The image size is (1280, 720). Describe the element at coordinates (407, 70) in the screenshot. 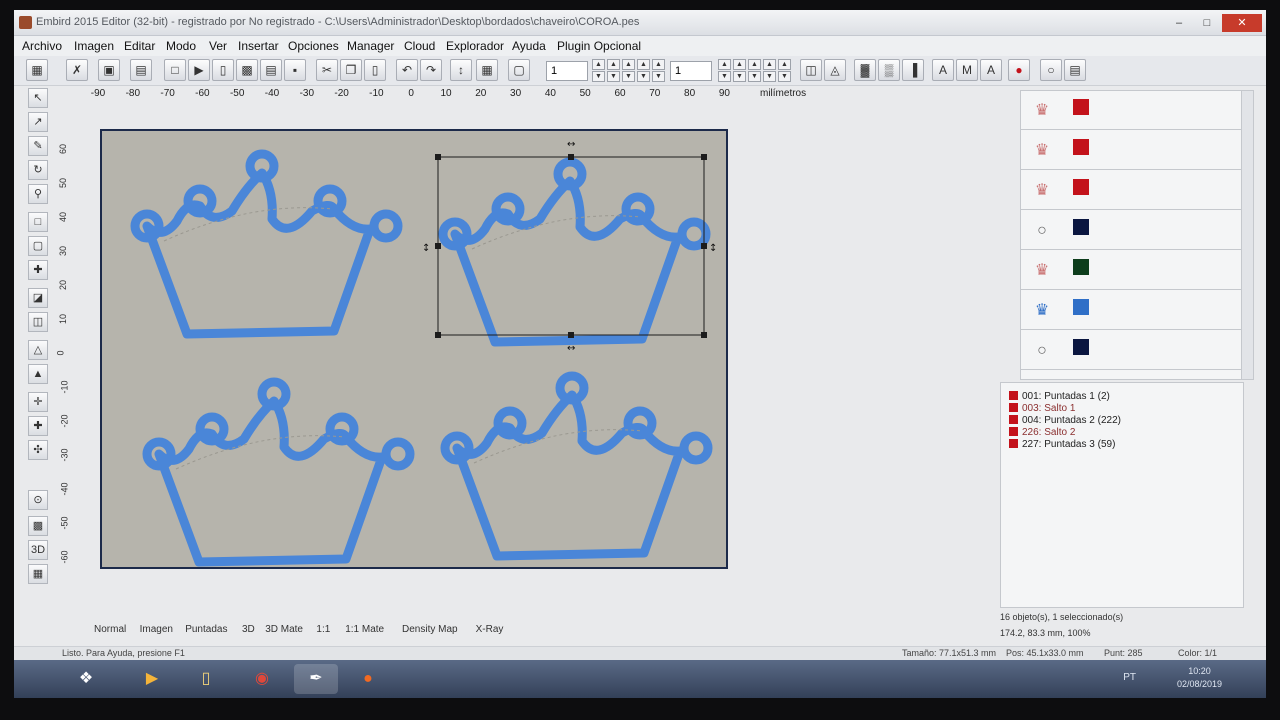

I see `undo-icon: ↶` at that location.